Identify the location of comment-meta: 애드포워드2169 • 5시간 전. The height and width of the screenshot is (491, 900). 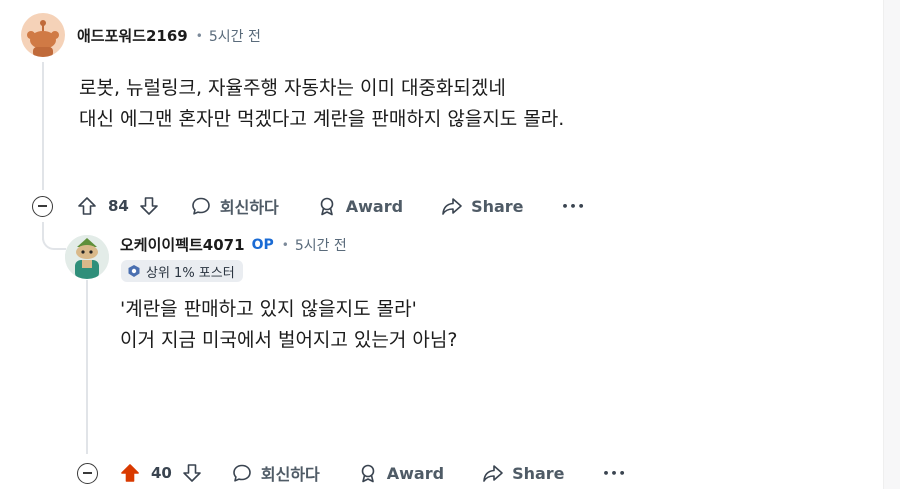
(169, 35).